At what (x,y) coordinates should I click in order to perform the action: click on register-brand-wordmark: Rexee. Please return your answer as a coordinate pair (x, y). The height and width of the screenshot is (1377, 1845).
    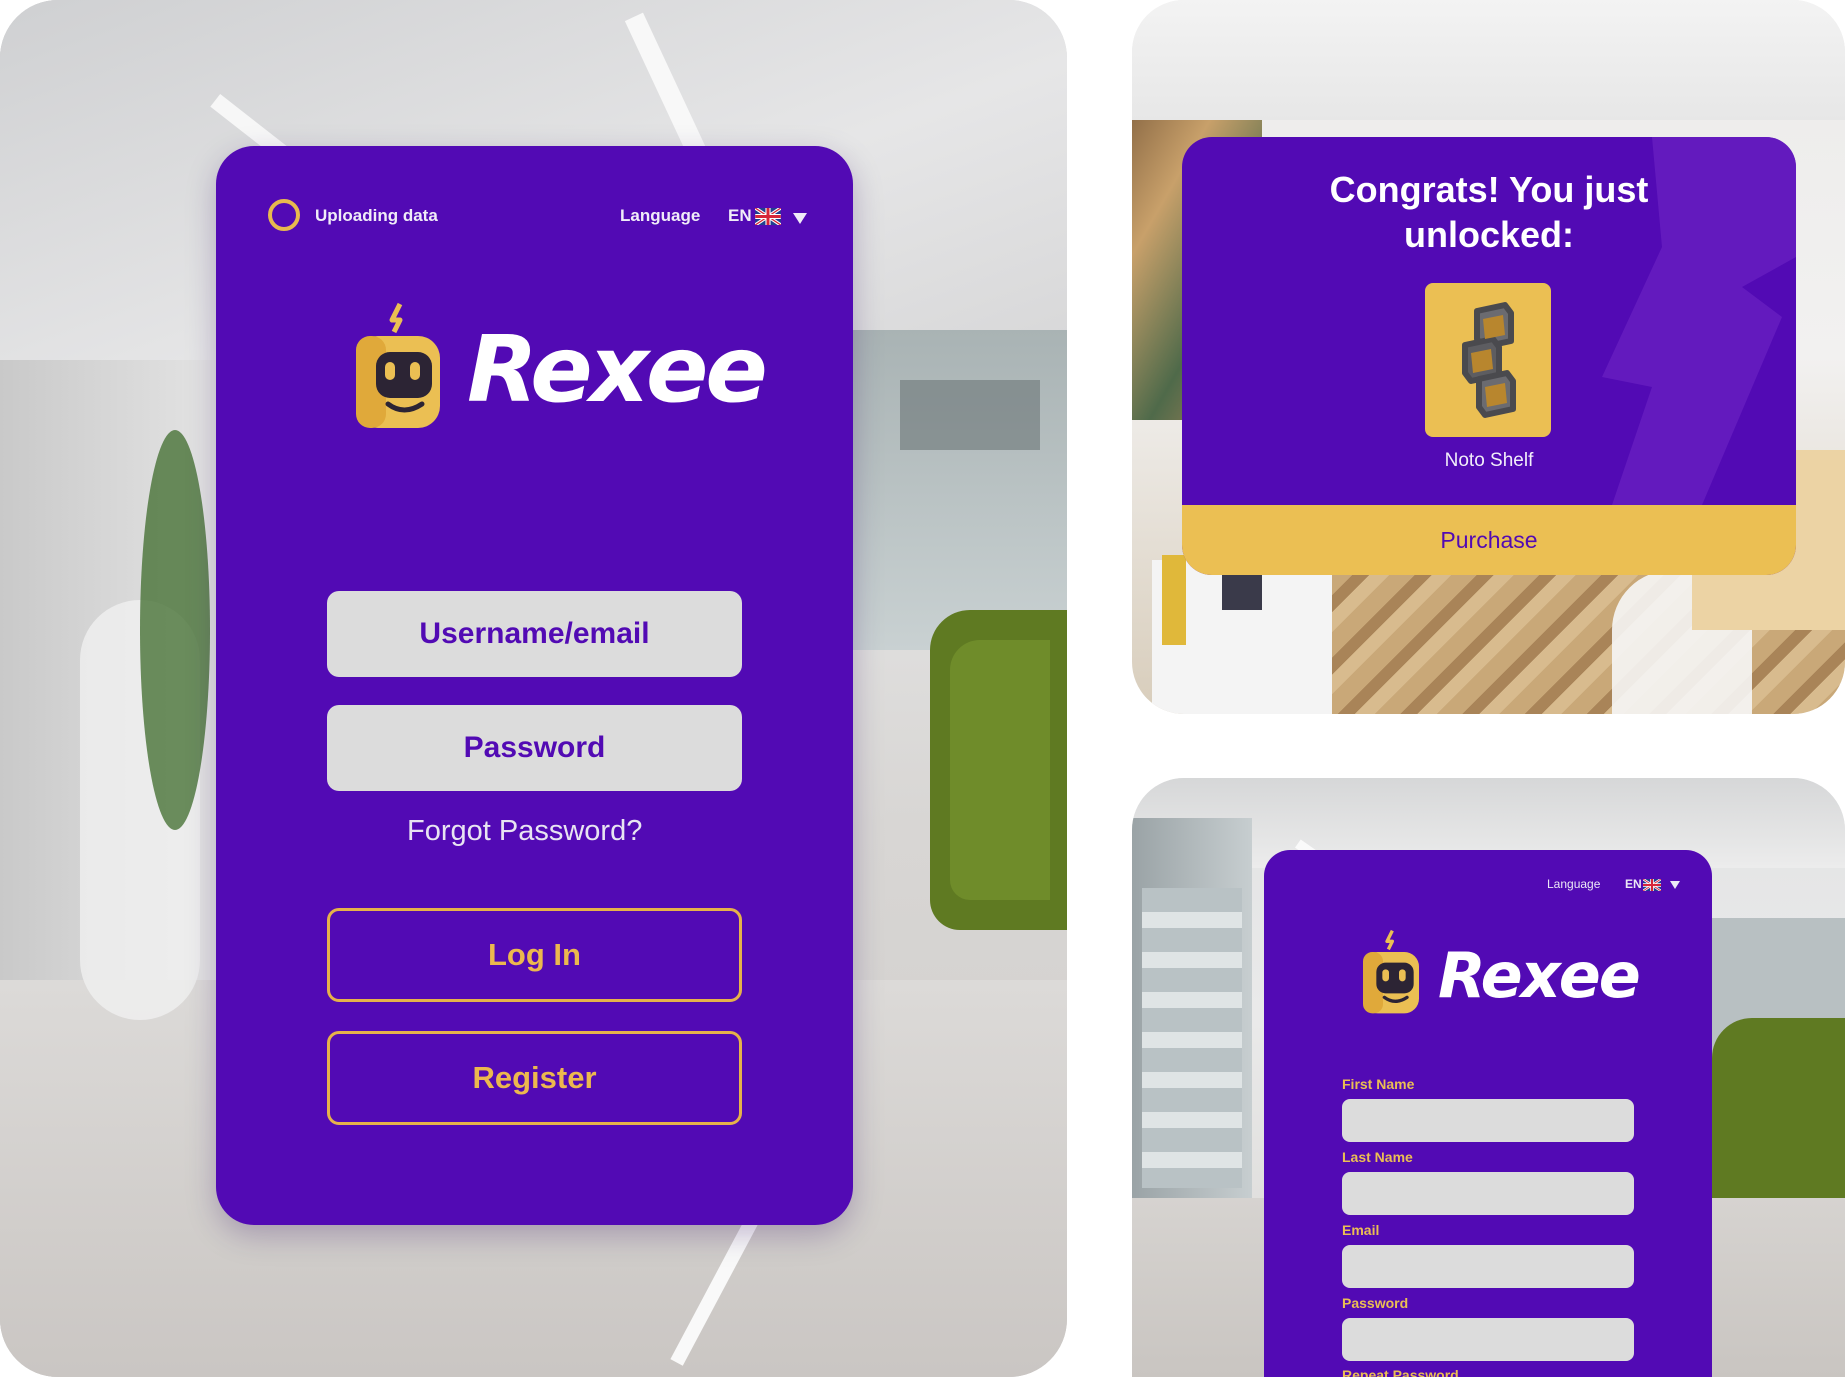
    Looking at the image, I should click on (1539, 975).